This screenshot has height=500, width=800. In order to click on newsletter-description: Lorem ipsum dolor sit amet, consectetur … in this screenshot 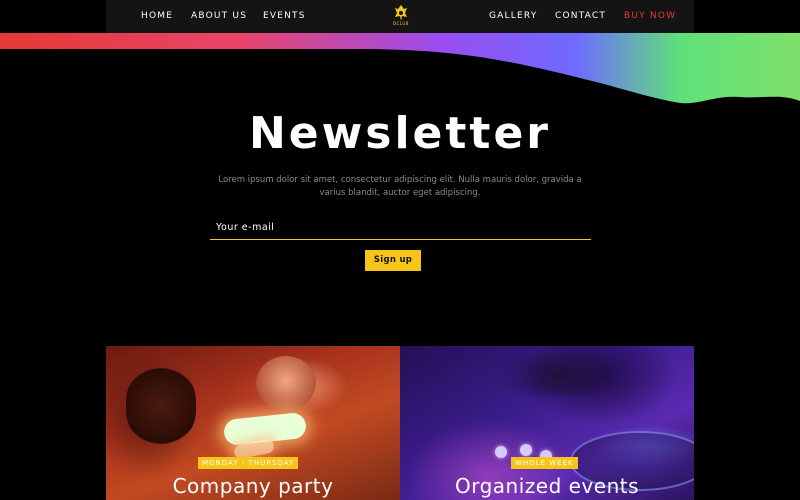, I will do `click(400, 186)`.